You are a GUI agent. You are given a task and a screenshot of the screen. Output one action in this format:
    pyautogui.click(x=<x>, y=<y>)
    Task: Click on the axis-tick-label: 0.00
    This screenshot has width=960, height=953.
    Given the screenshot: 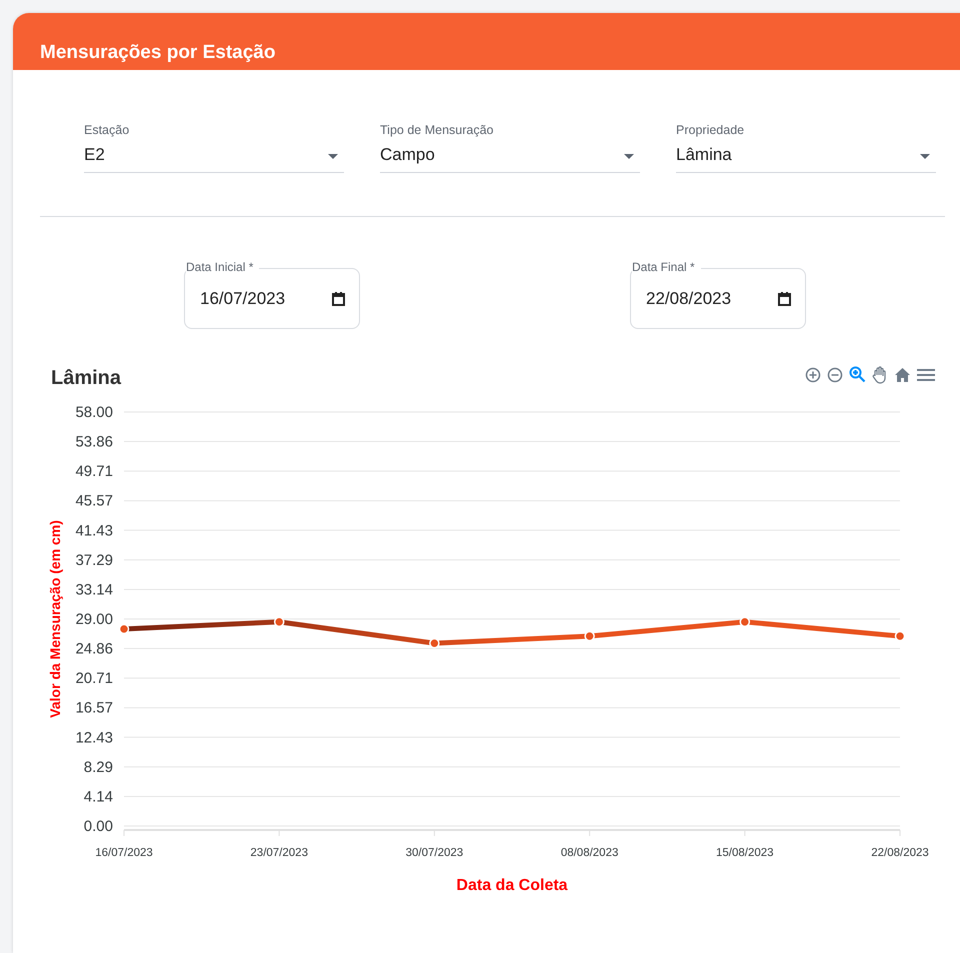 What is the action you would take?
    pyautogui.click(x=98, y=826)
    